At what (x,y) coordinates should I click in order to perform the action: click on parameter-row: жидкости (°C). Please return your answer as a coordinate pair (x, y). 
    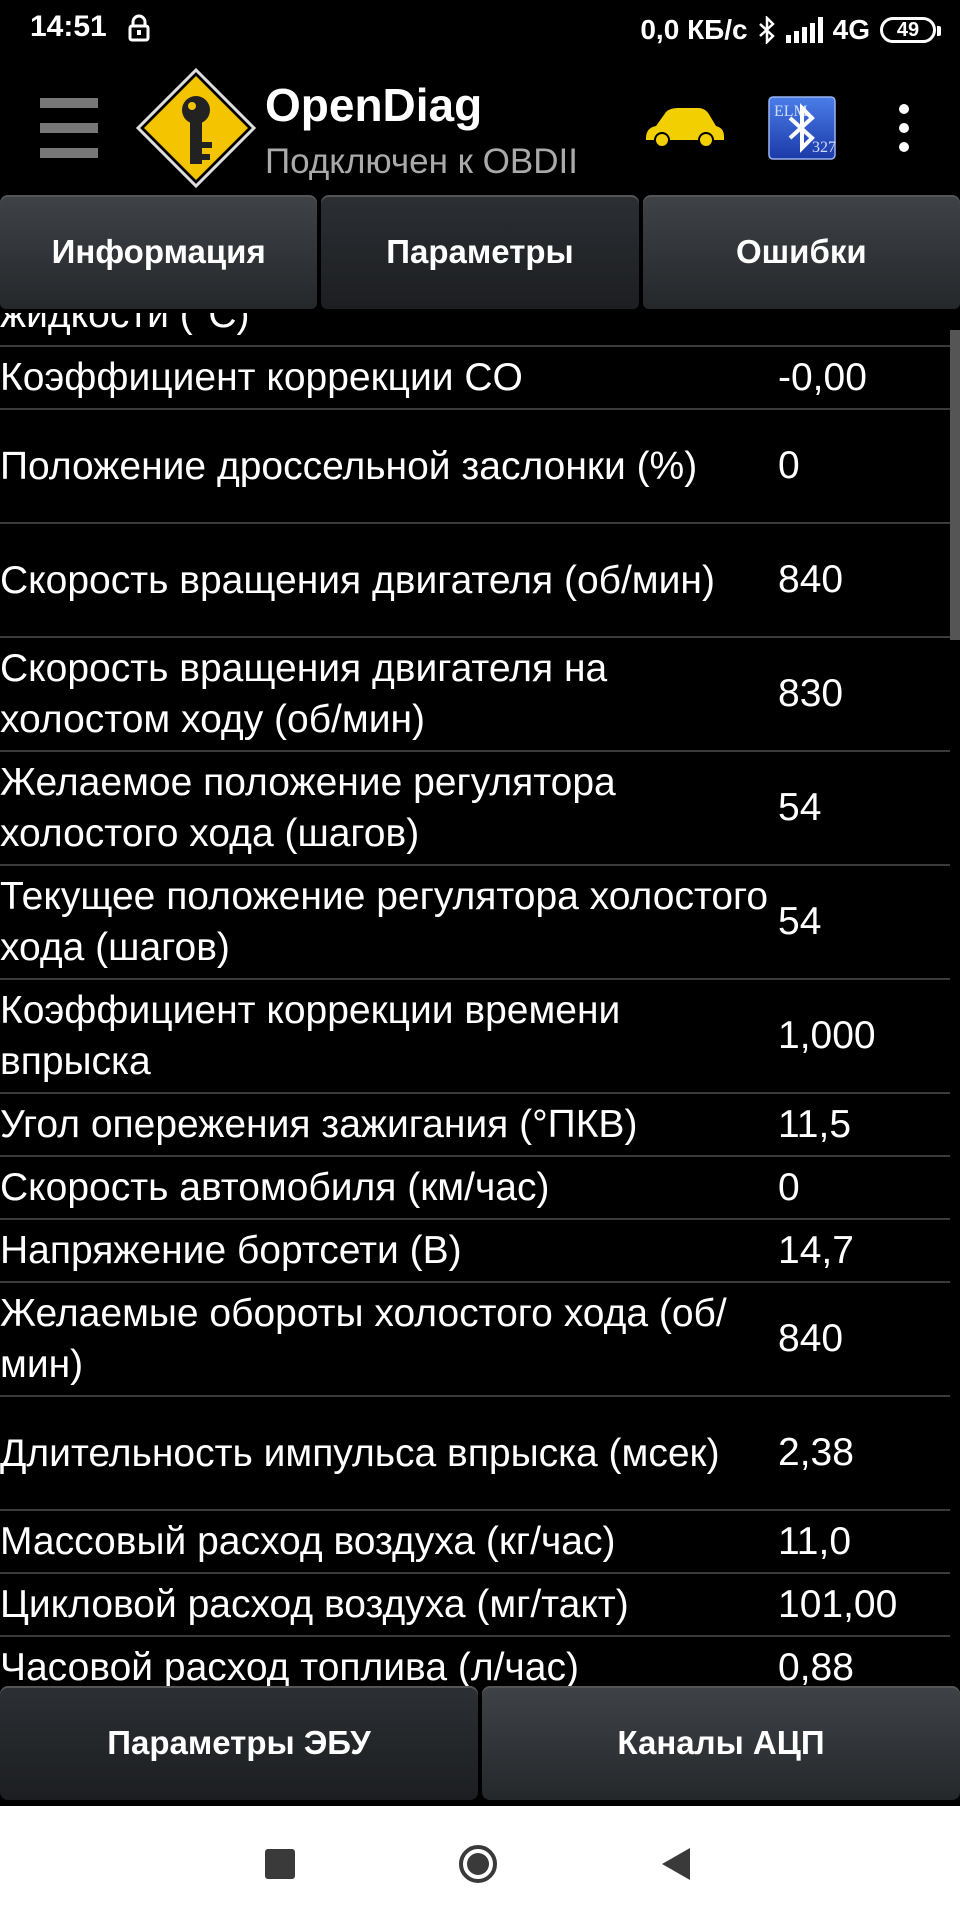
    Looking at the image, I should click on (475, 330).